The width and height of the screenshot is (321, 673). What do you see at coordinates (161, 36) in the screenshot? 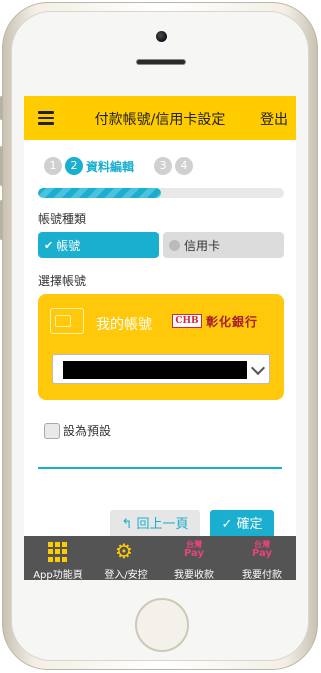
I see `front-camera` at bounding box center [161, 36].